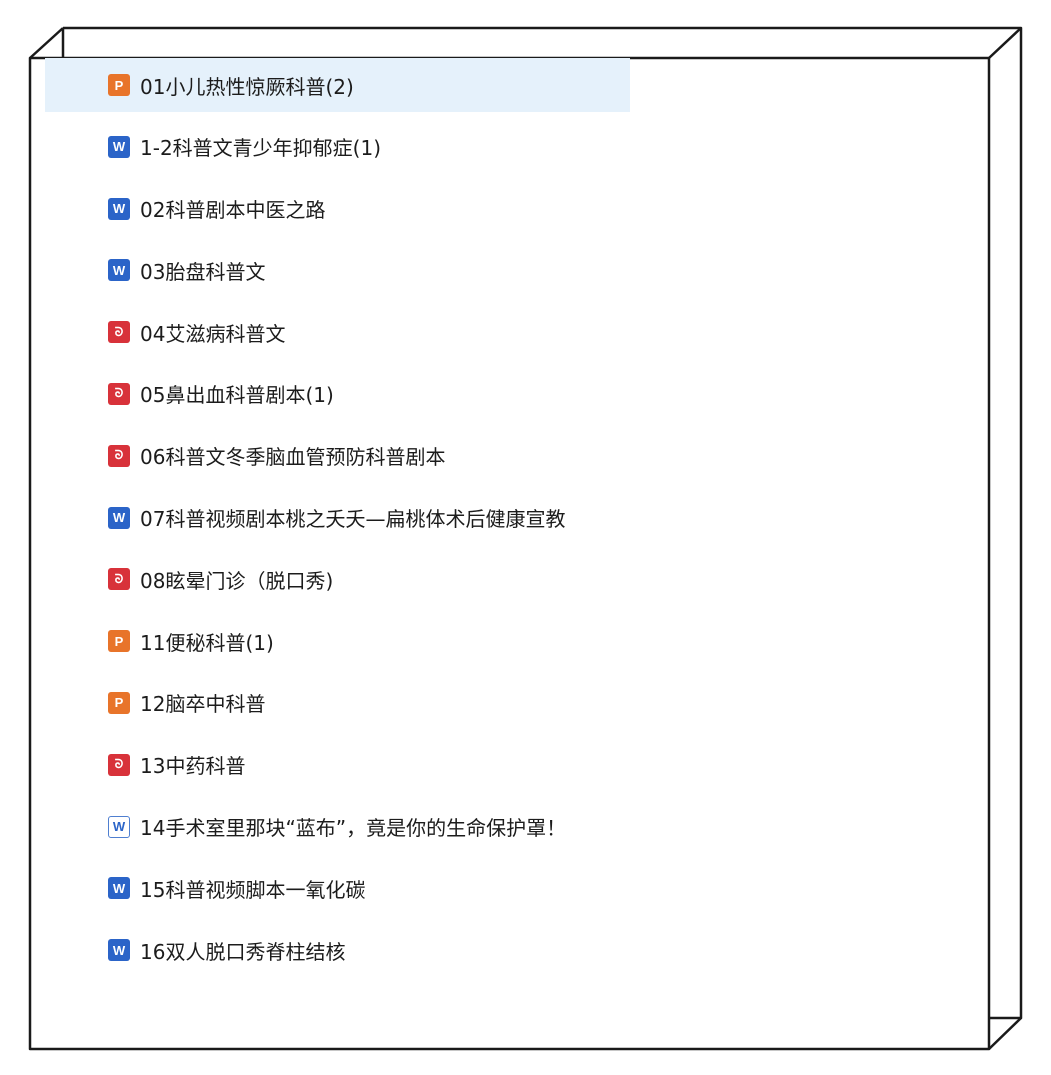 The height and width of the screenshot is (1075, 1051). What do you see at coordinates (193, 766) in the screenshot?
I see `file-name: 13中药科普` at bounding box center [193, 766].